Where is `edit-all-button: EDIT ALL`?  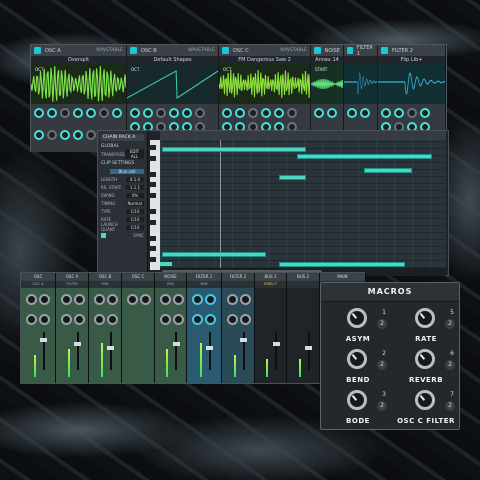 edit-all-button: EDIT ALL is located at coordinates (134, 154).